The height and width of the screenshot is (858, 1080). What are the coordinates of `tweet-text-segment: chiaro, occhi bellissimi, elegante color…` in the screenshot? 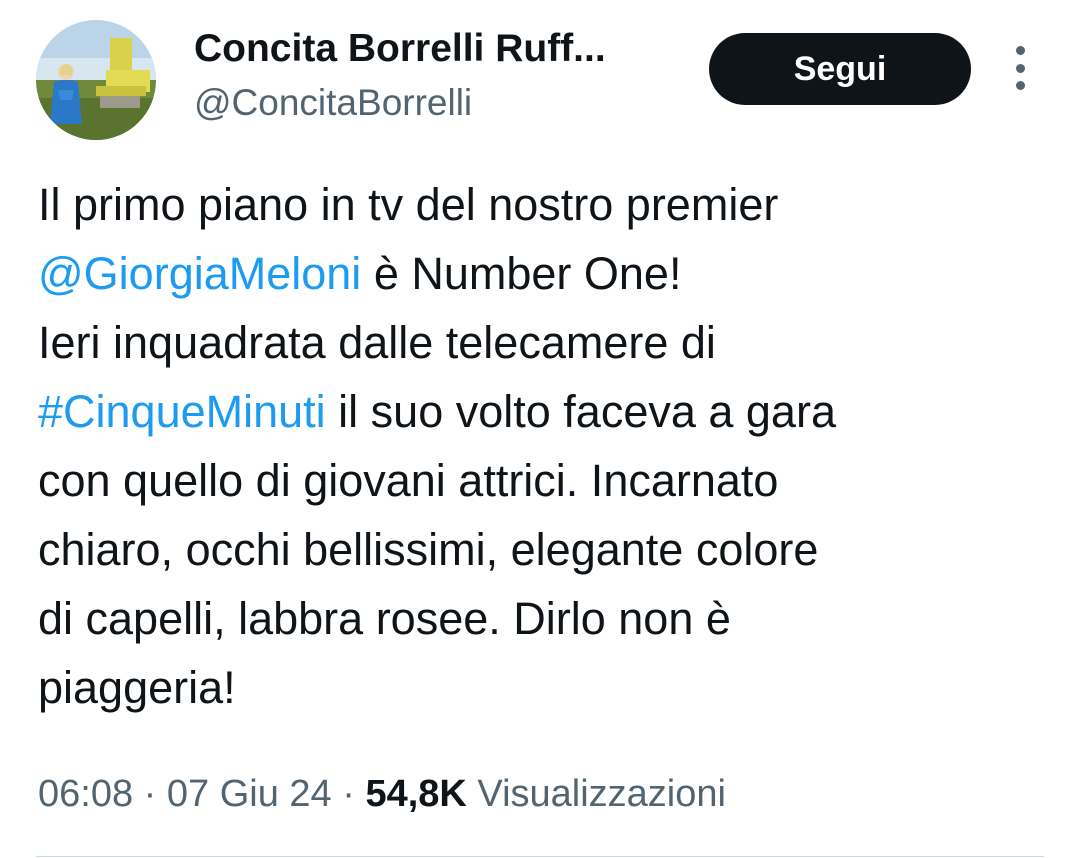 It's located at (428, 549).